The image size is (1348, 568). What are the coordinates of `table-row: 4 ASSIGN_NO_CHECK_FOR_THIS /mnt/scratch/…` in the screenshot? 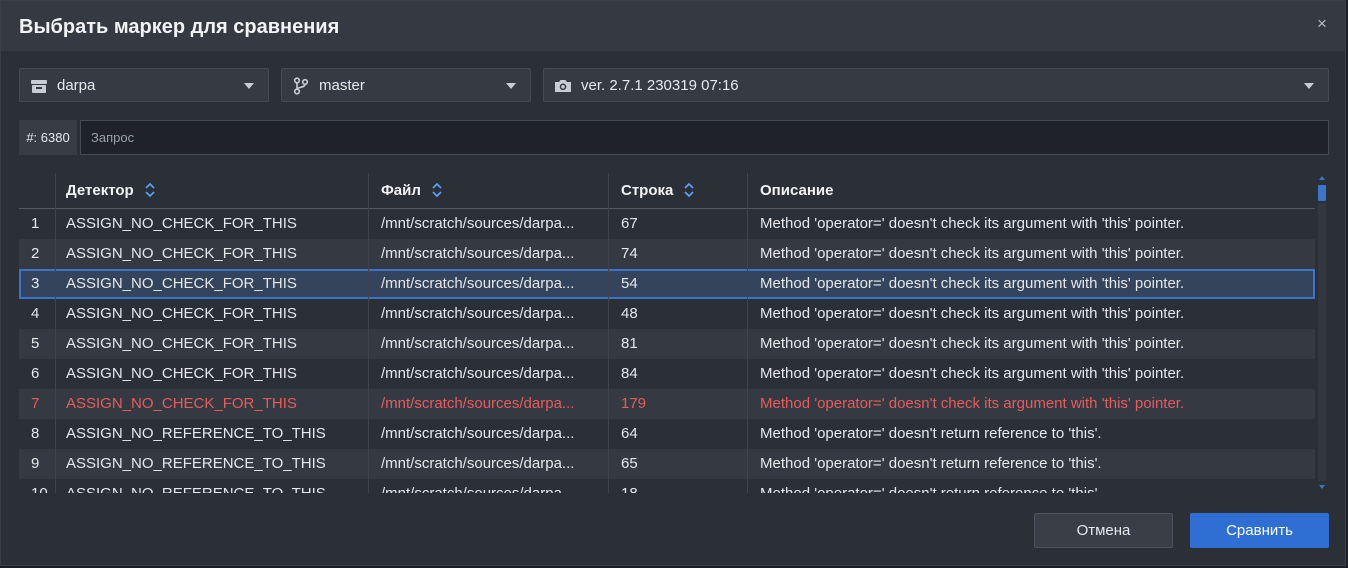 It's located at (667, 314).